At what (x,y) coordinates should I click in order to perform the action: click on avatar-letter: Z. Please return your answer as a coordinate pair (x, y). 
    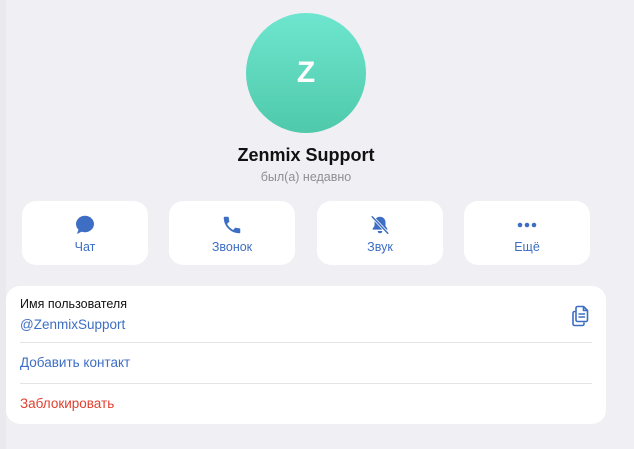
    Looking at the image, I should click on (306, 72).